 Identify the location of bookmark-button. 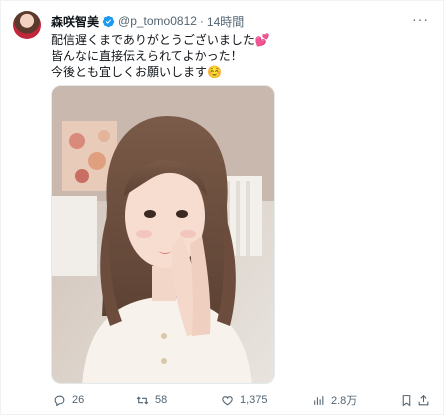
(406, 400).